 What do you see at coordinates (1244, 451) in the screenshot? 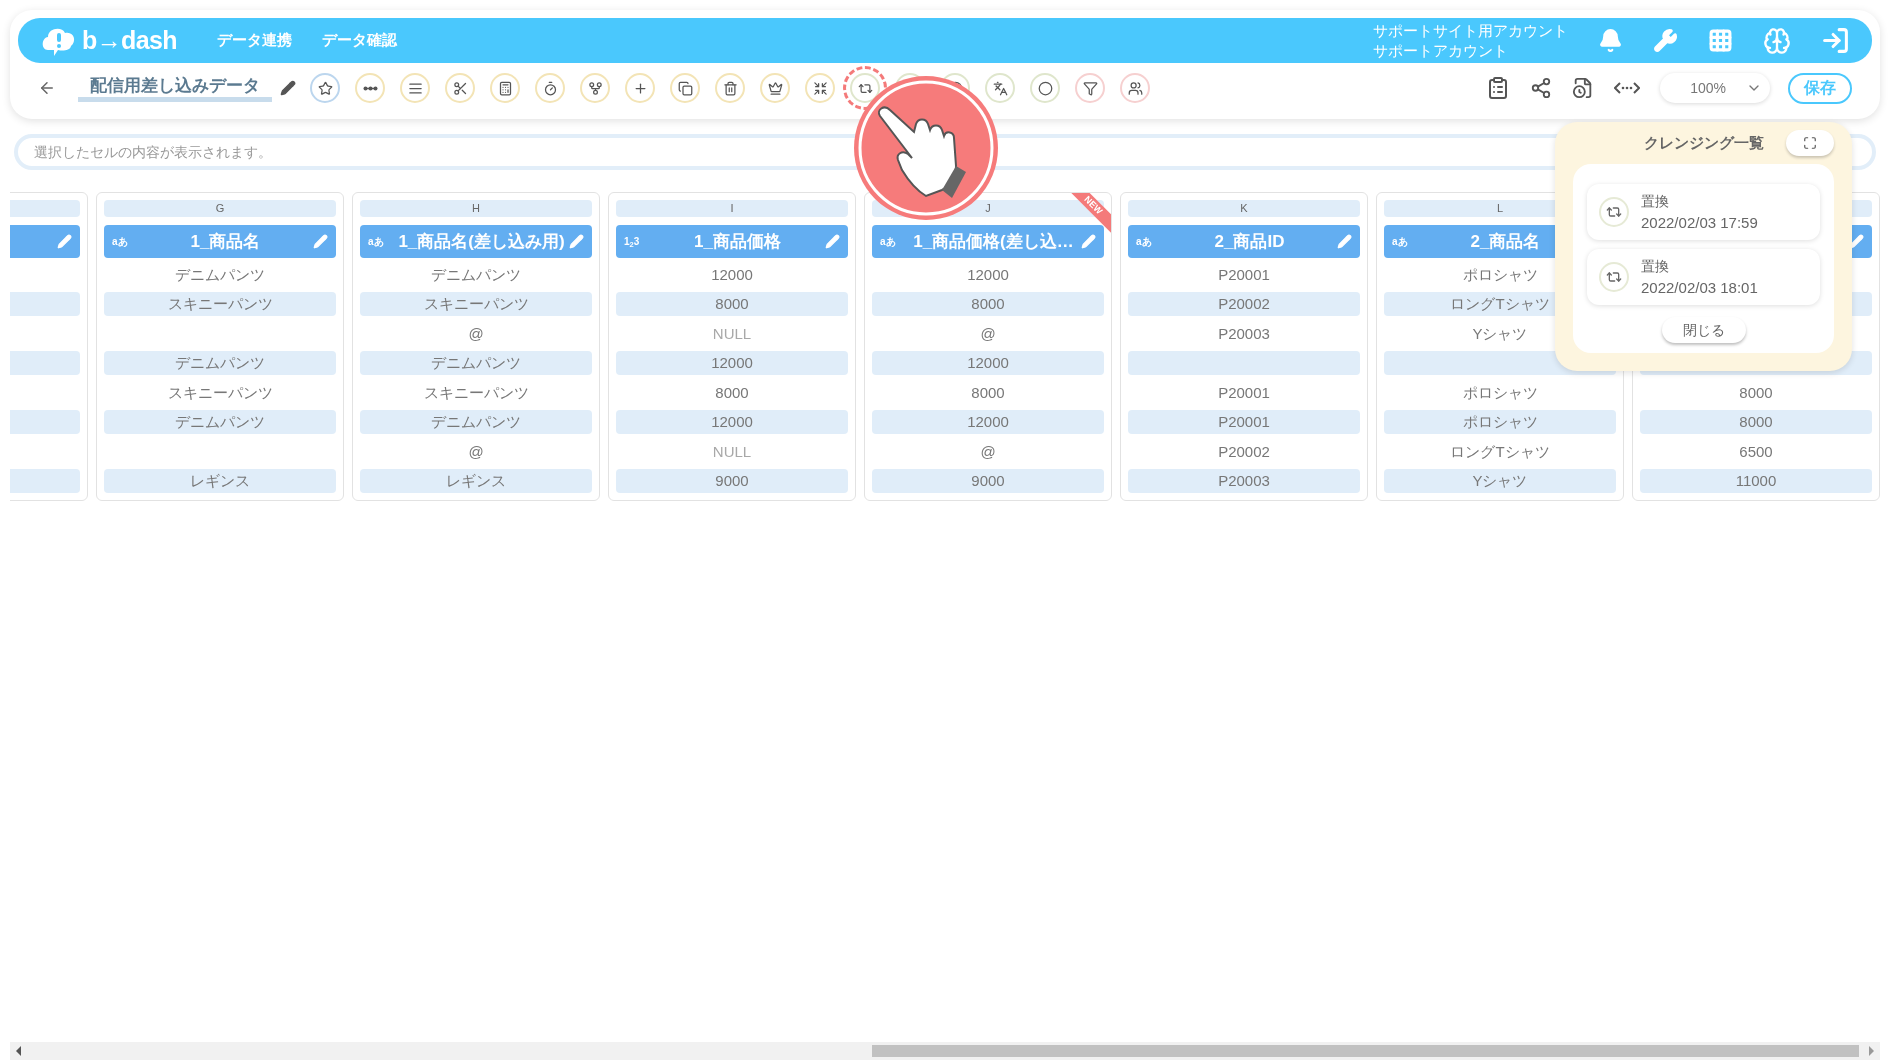
I see `table-cell-text: P20002` at bounding box center [1244, 451].